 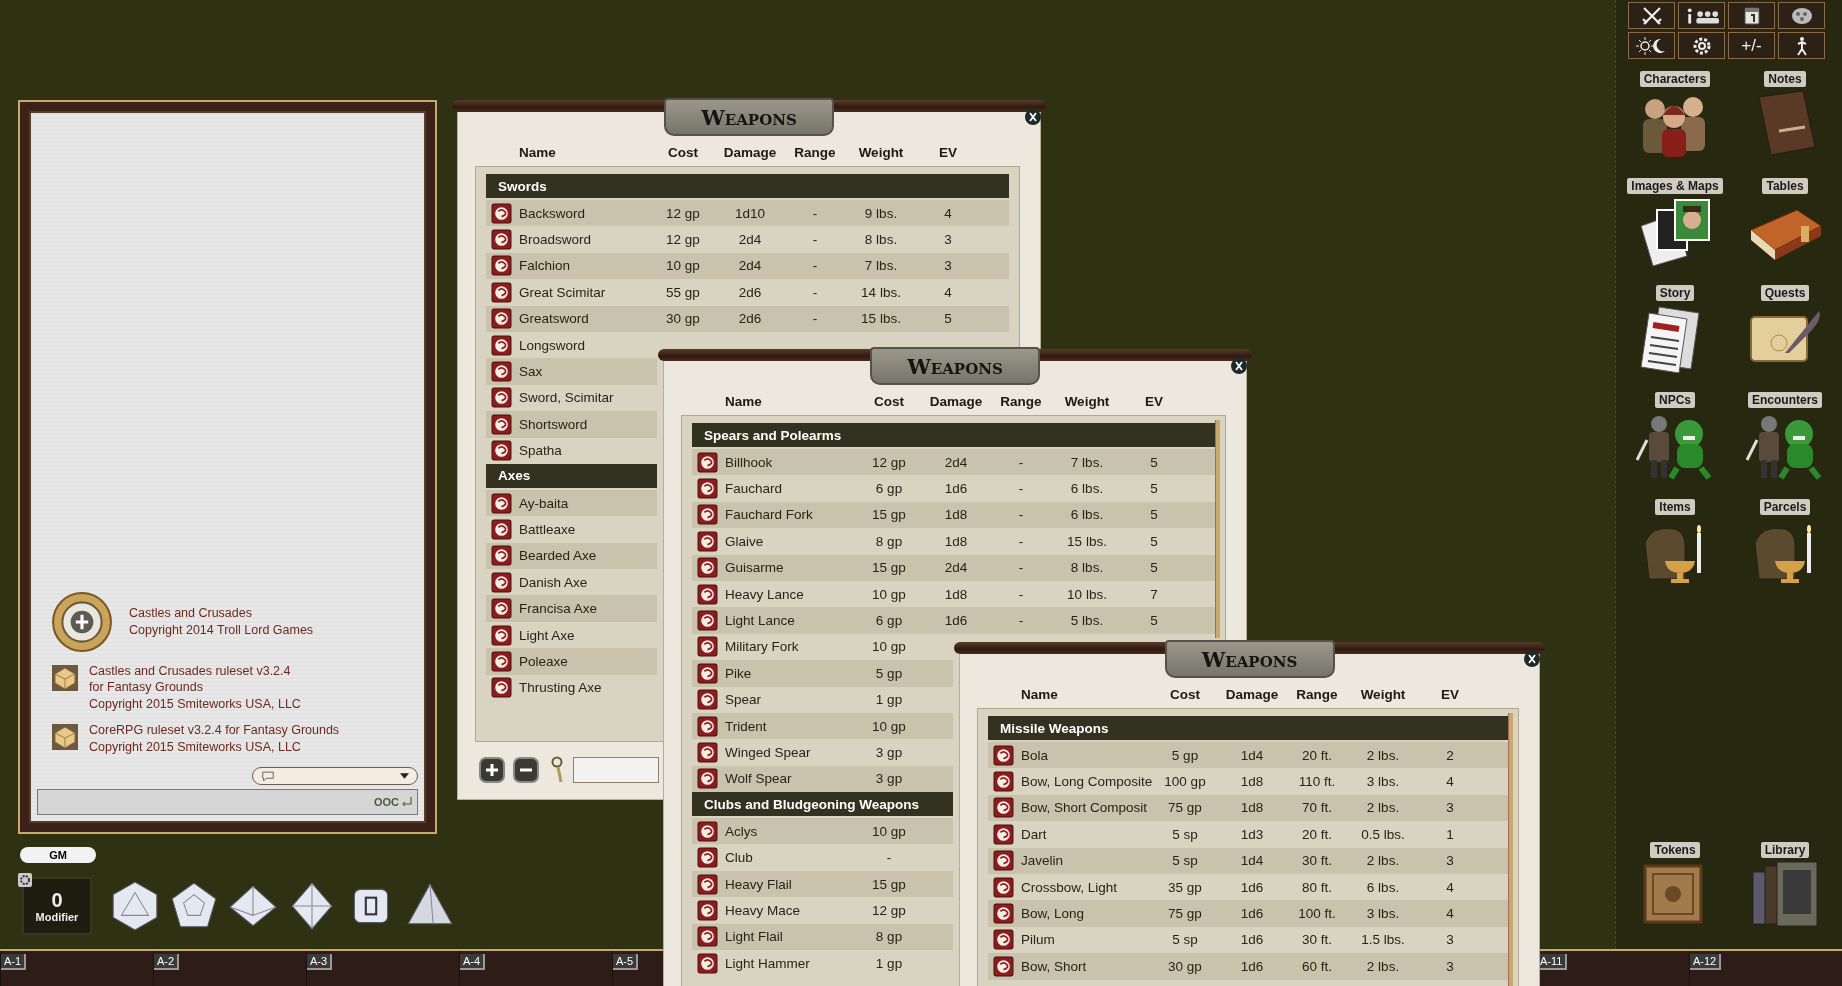 I want to click on search-field, so click(x=616, y=770).